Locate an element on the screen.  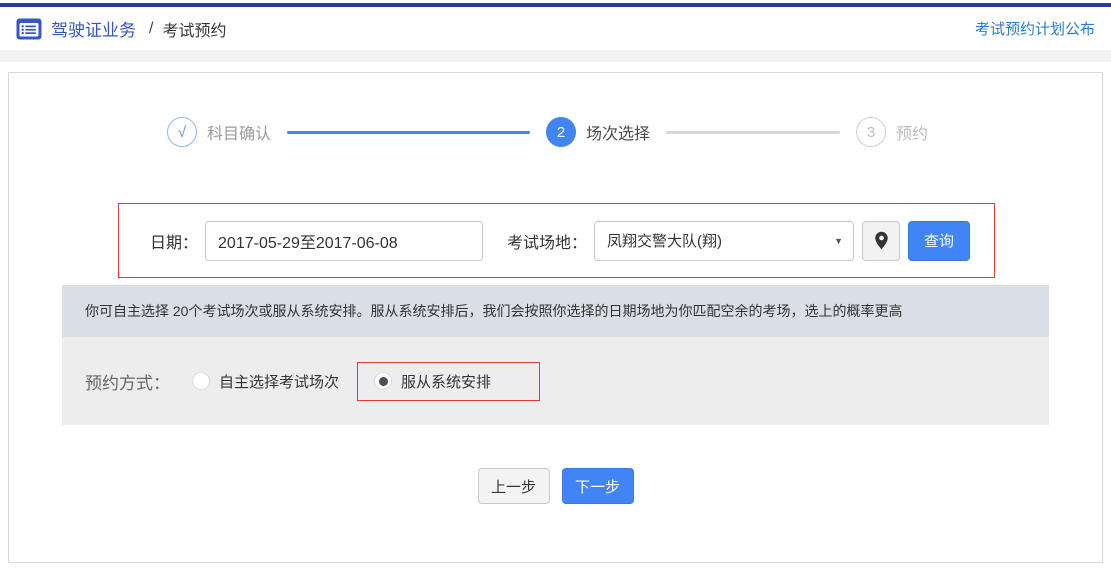
step-1-circle: √ is located at coordinates (181, 132).